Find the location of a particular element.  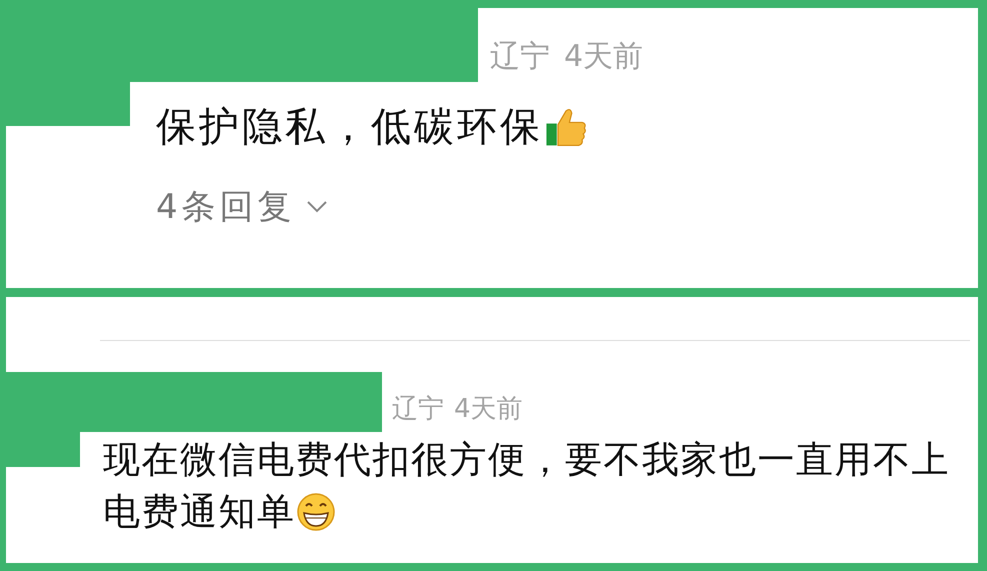

comment-text: 保护隐私，低碳环保 is located at coordinates (349, 127).